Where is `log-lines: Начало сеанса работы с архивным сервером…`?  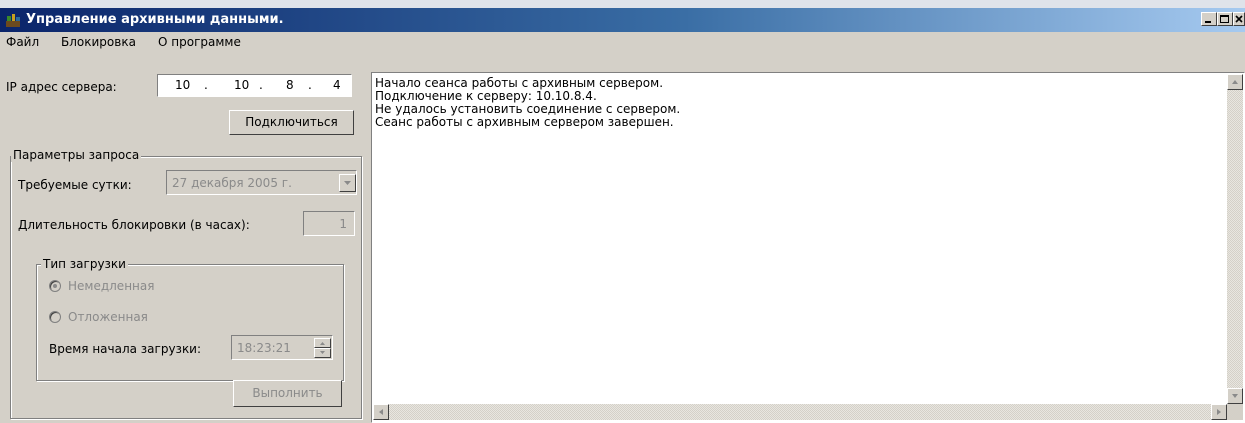
log-lines: Начало сеанса работы с архивным сервером… is located at coordinates (527, 103).